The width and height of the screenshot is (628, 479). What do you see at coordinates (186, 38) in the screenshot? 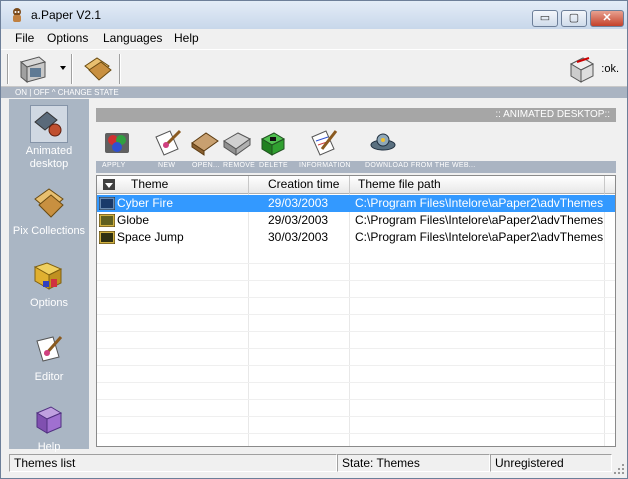
I see `menu-help: Help` at bounding box center [186, 38].